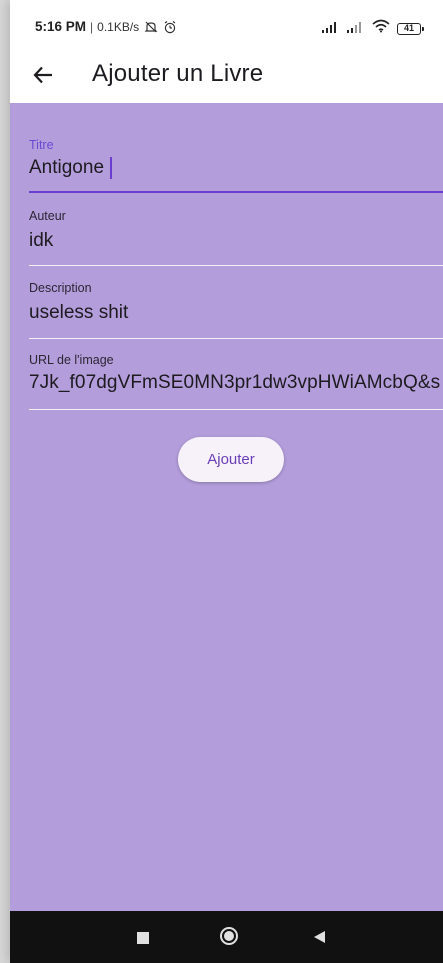  I want to click on description-field: Description useless shit, so click(236, 308).